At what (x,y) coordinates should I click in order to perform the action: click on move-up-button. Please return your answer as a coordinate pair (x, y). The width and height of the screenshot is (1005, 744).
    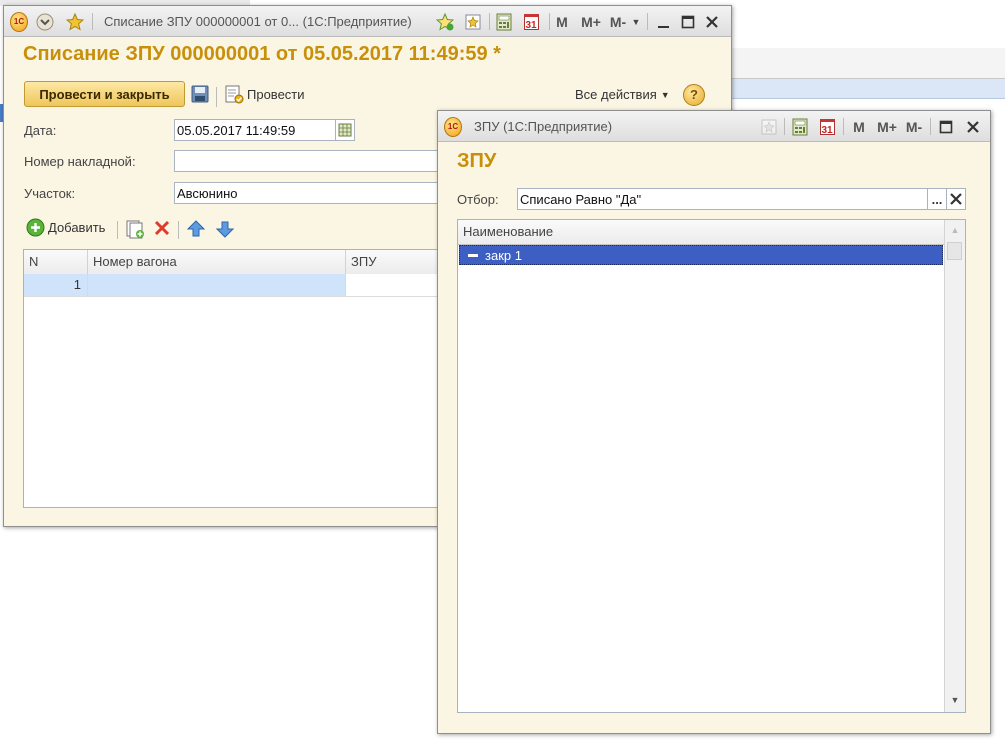
    Looking at the image, I should click on (196, 229).